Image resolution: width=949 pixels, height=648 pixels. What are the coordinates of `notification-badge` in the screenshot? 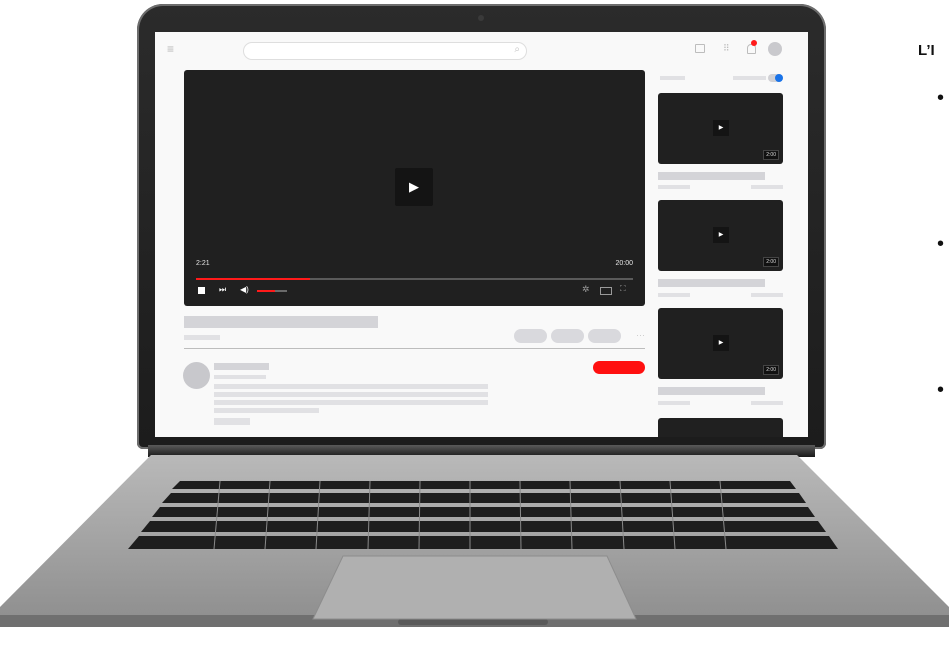 It's located at (754, 43).